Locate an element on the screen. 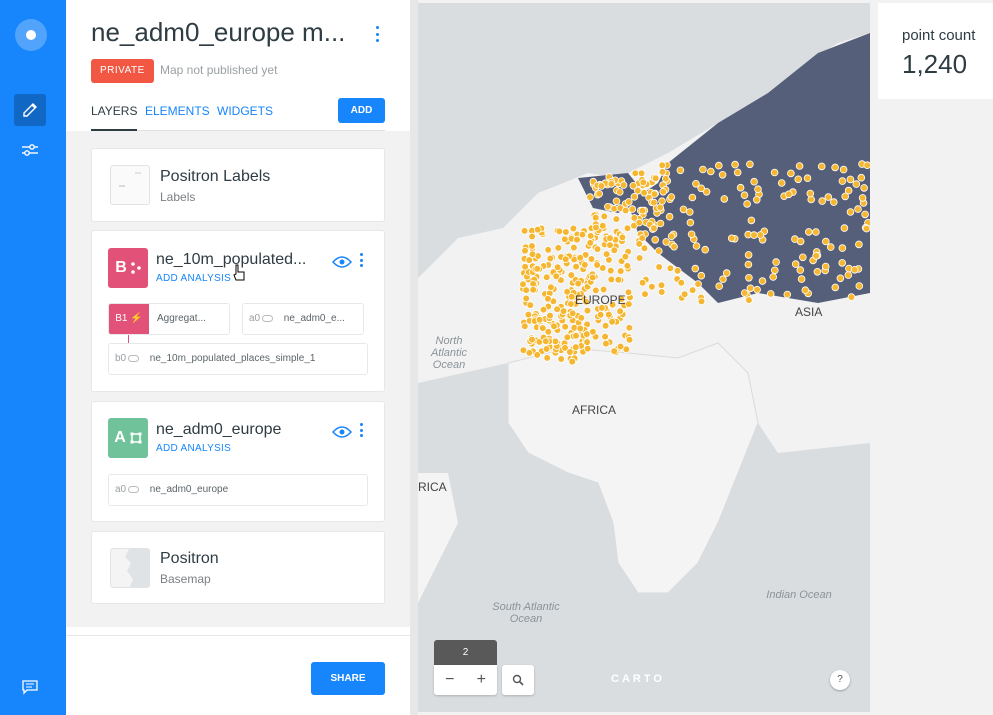  zoom-out-button: − is located at coordinates (450, 680).